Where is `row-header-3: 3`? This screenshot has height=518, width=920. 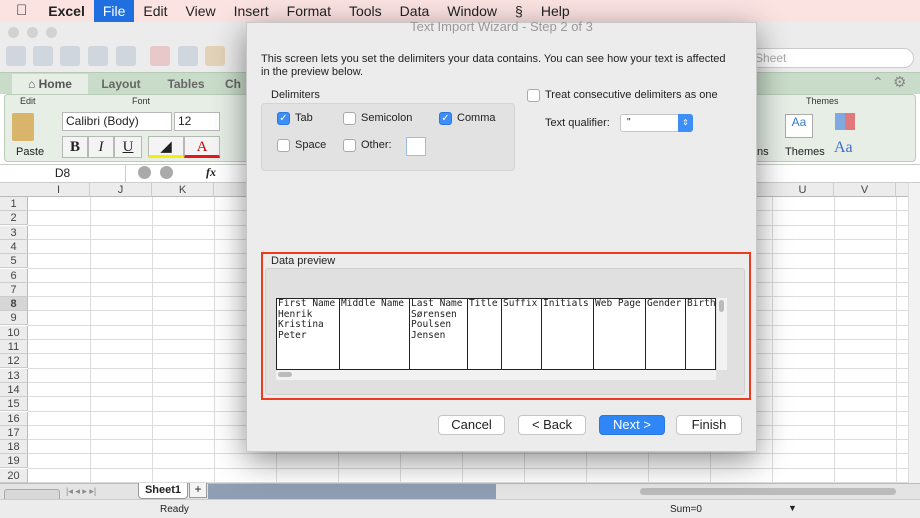 row-header-3: 3 is located at coordinates (14, 232).